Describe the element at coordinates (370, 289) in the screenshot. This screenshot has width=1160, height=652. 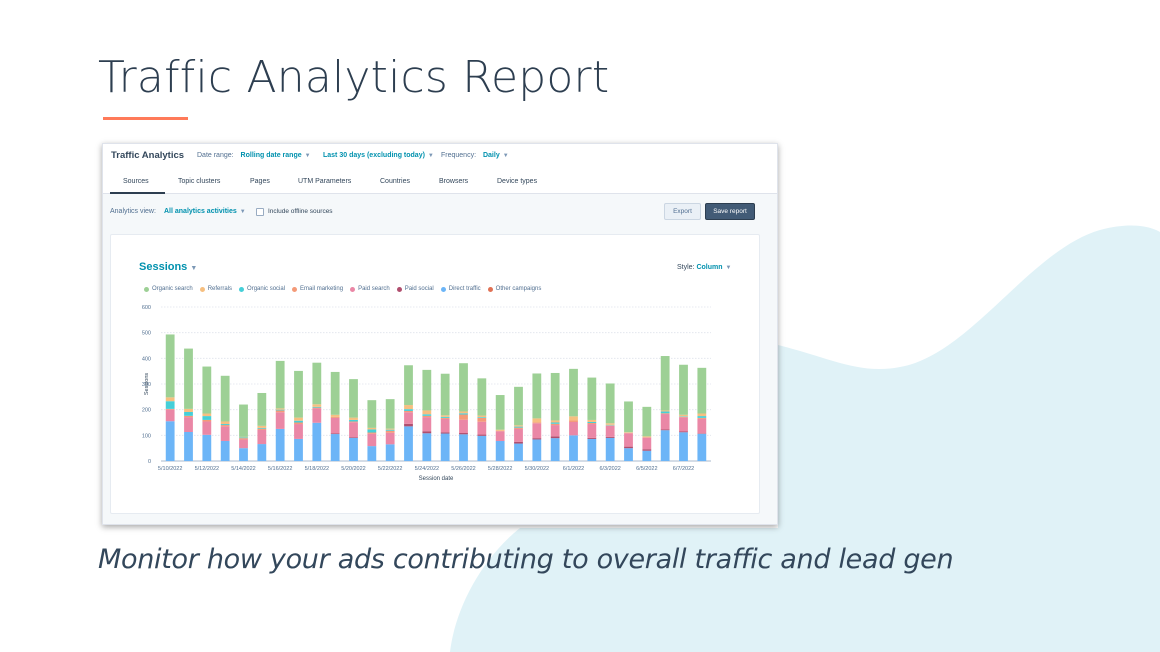
I see `legend-item: Paid search` at that location.